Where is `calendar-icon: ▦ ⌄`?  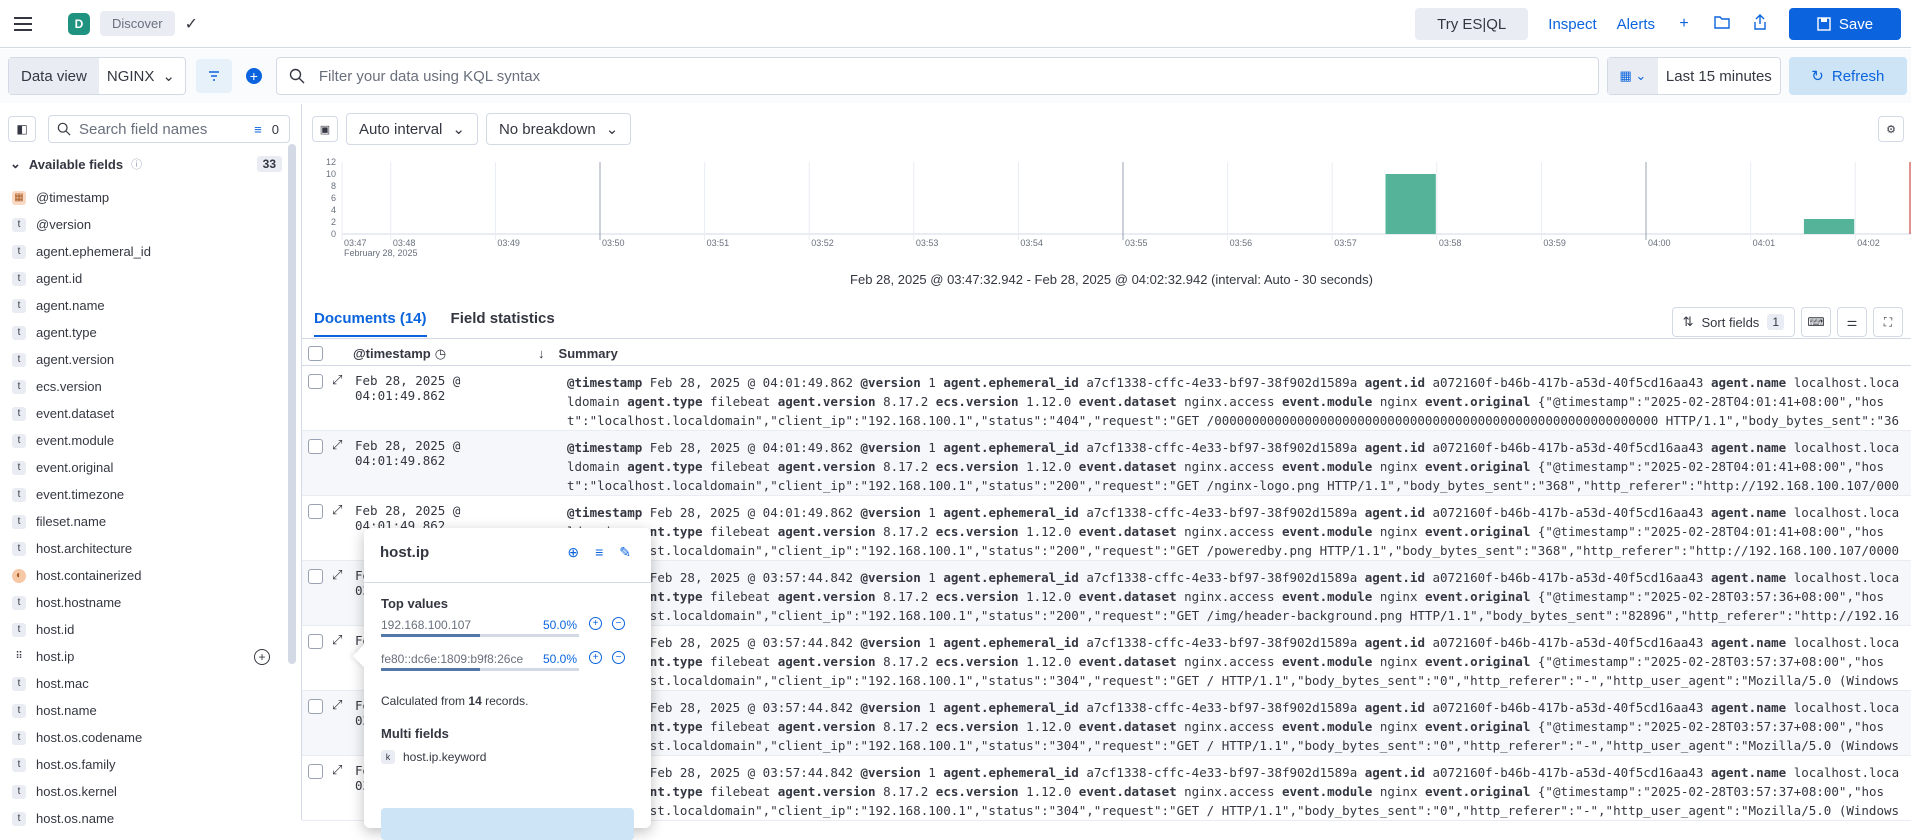
calendar-icon: ▦ ⌄ is located at coordinates (1632, 76).